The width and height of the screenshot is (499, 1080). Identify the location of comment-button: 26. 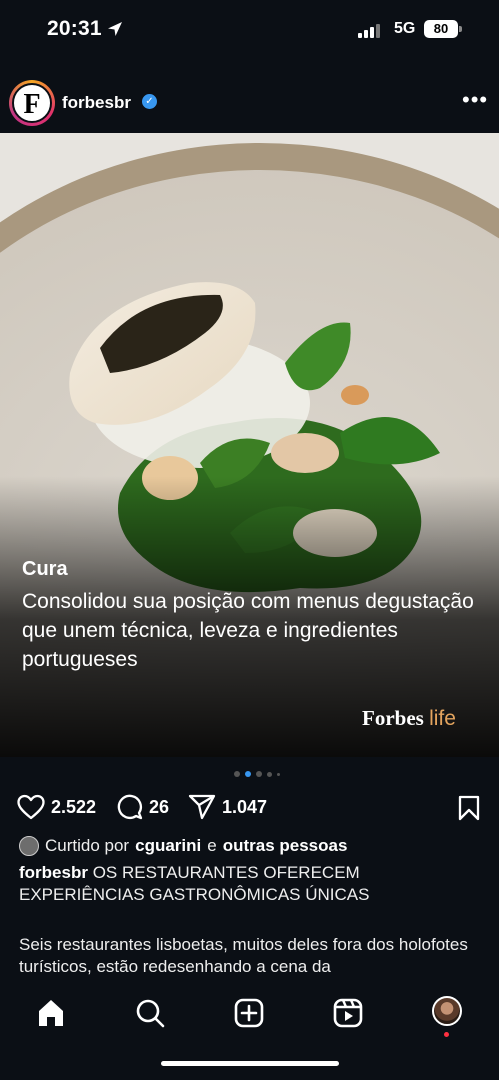
(143, 807).